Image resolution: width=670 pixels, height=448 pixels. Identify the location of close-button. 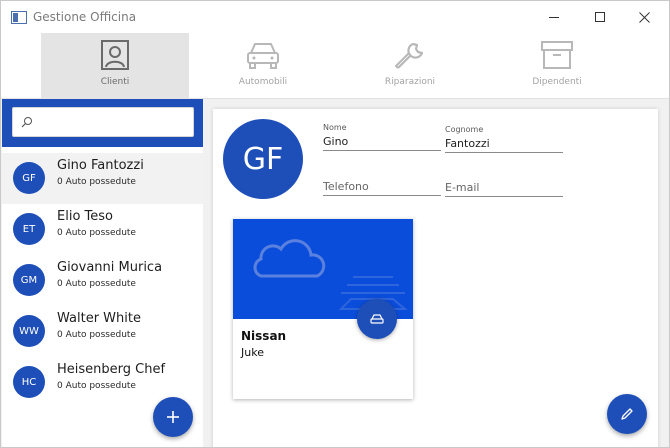
(644, 17).